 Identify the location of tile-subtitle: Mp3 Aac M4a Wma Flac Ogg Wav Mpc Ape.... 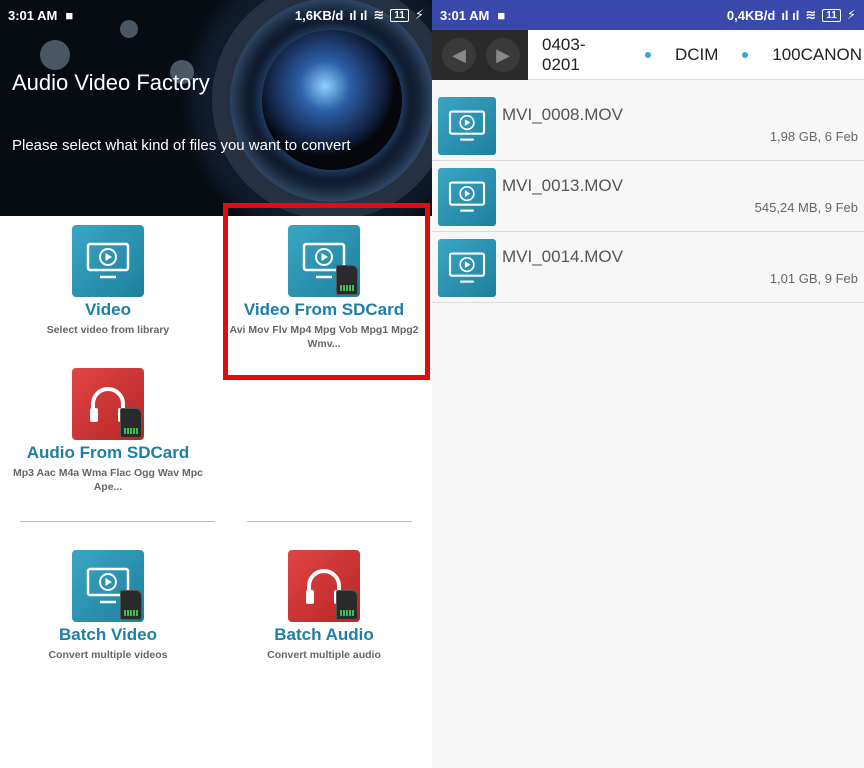
(107, 480).